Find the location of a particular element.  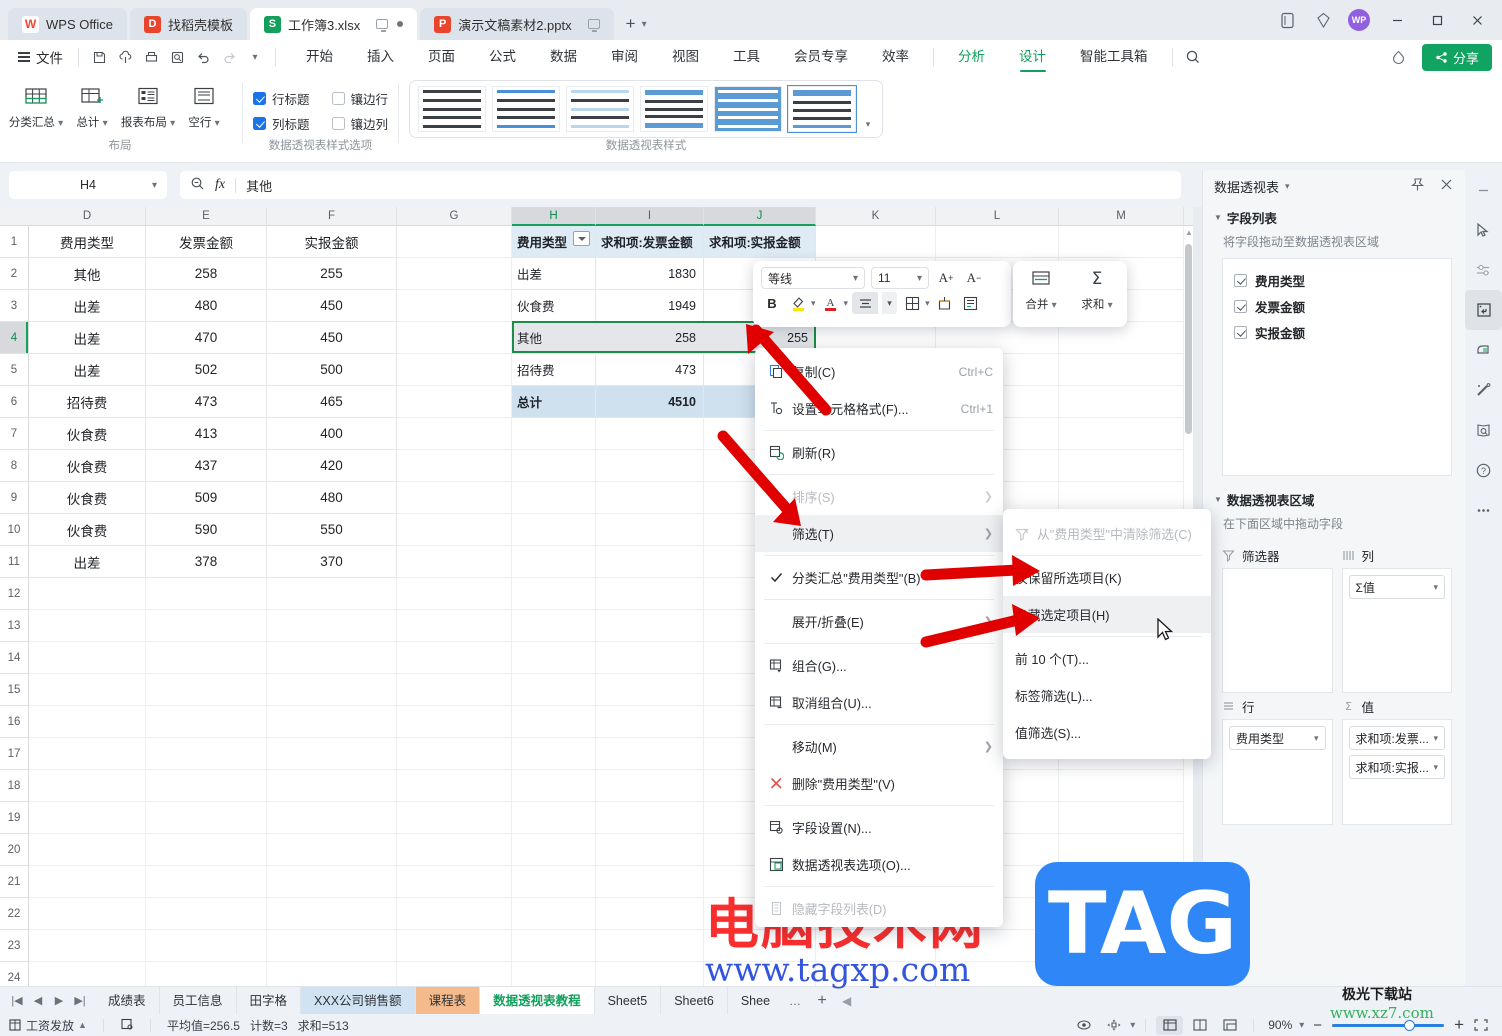

col-header-H: H is located at coordinates (554, 216).